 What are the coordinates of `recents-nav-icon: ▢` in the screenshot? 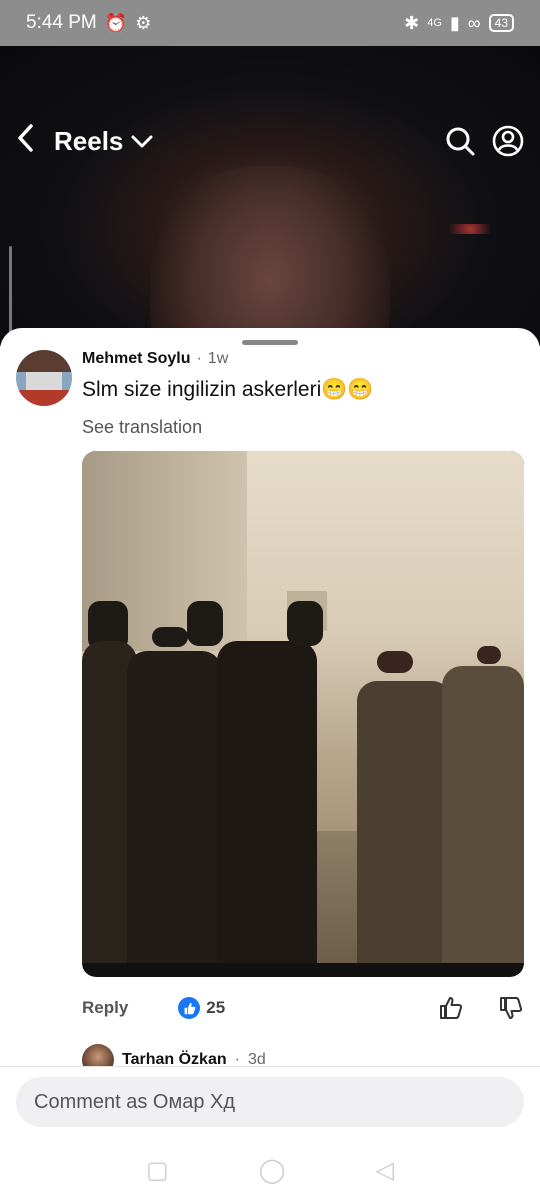 It's located at (157, 1170).